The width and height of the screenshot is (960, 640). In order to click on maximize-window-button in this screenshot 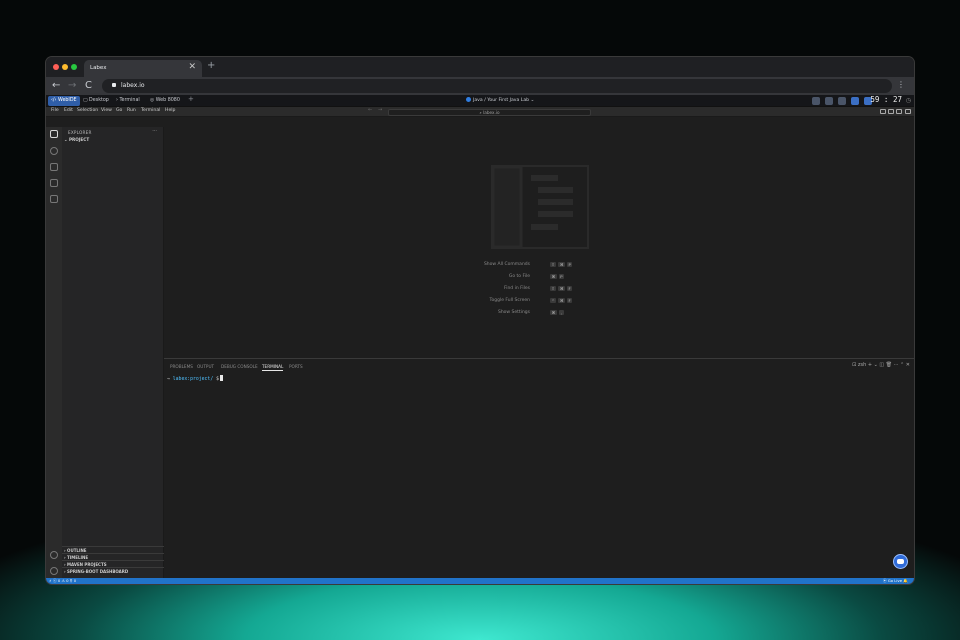, I will do `click(74, 67)`.